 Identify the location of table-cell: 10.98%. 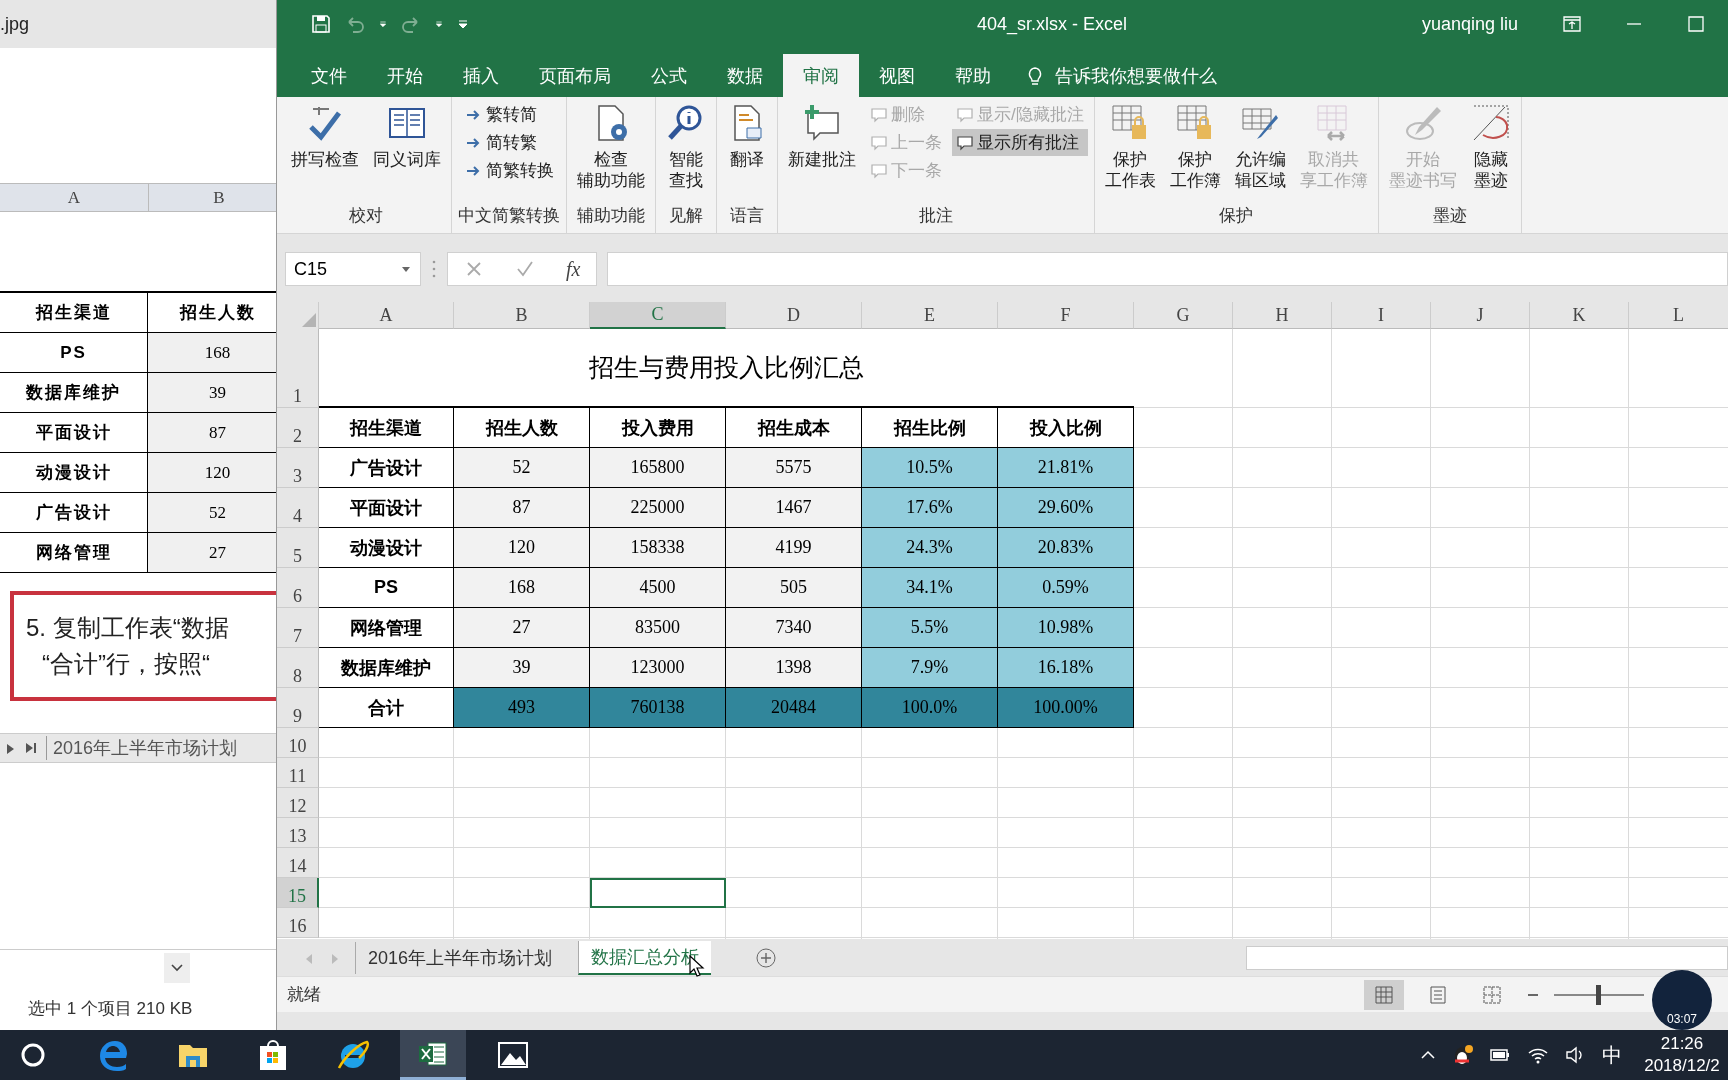
(1066, 628).